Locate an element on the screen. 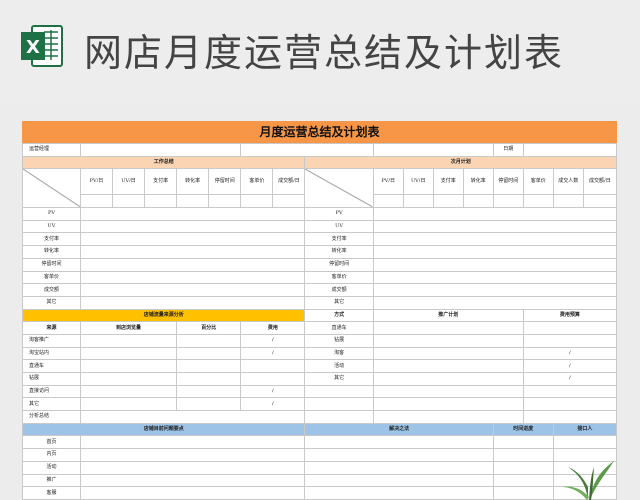 This screenshot has height=500, width=640. traffic-row-label: 直接访问 is located at coordinates (51, 391).